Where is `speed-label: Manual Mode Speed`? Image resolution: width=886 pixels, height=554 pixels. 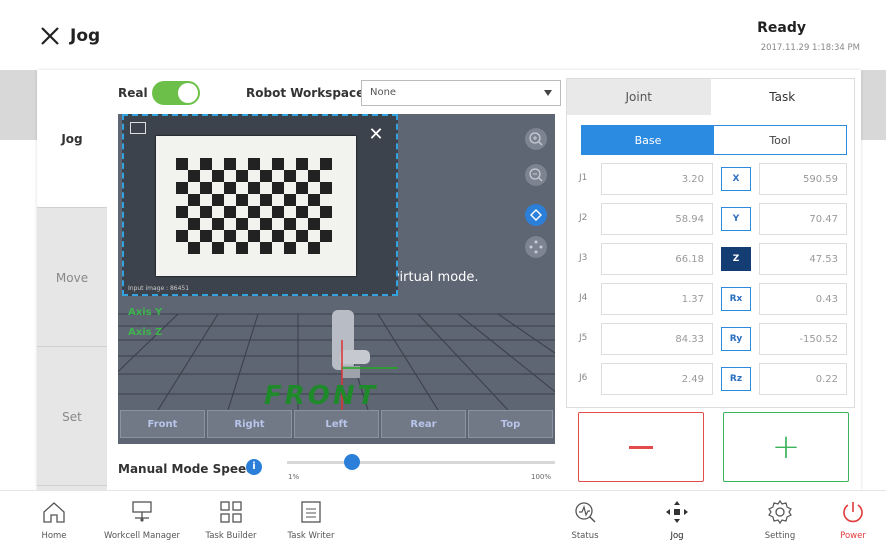 speed-label: Manual Mode Speed is located at coordinates (186, 469).